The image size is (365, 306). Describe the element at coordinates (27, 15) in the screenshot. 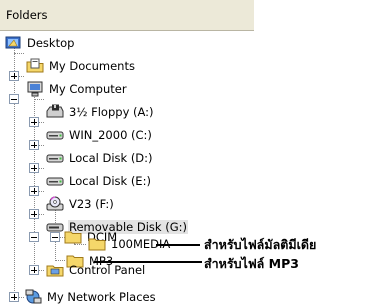

I see `folders-title: Folders` at that location.